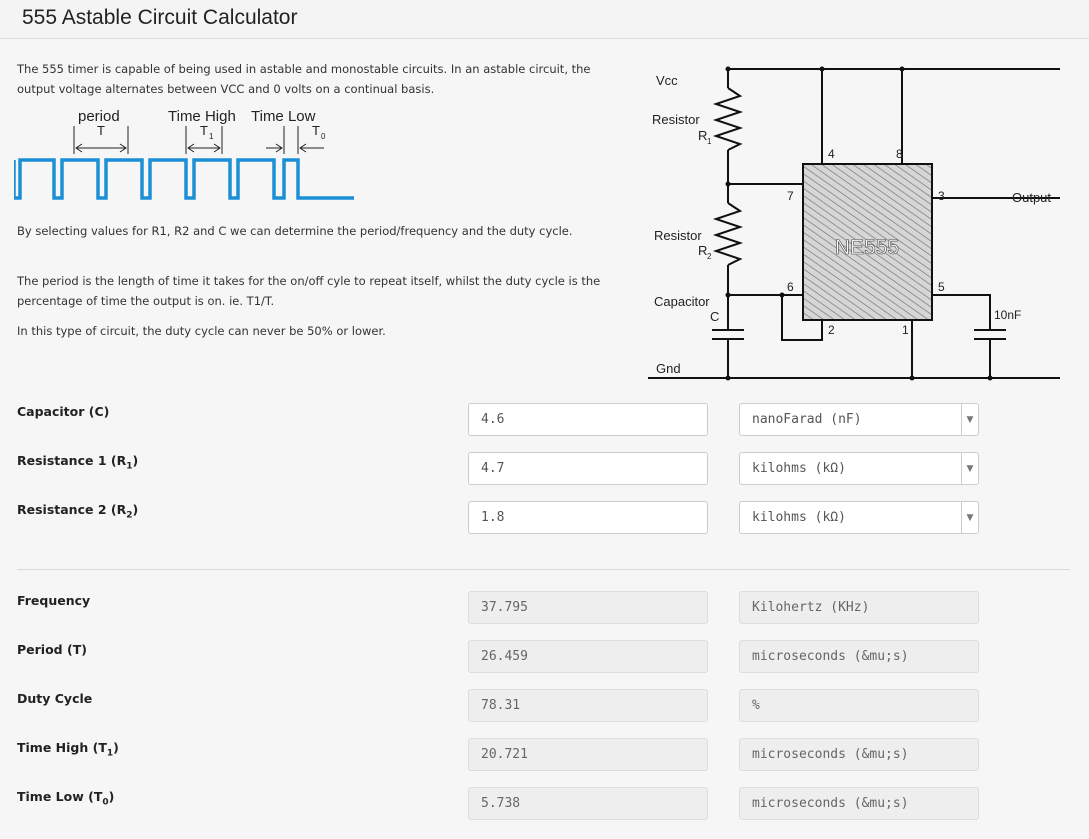  Describe the element at coordinates (831, 330) in the screenshot. I see `pin-2-label: 2` at that location.